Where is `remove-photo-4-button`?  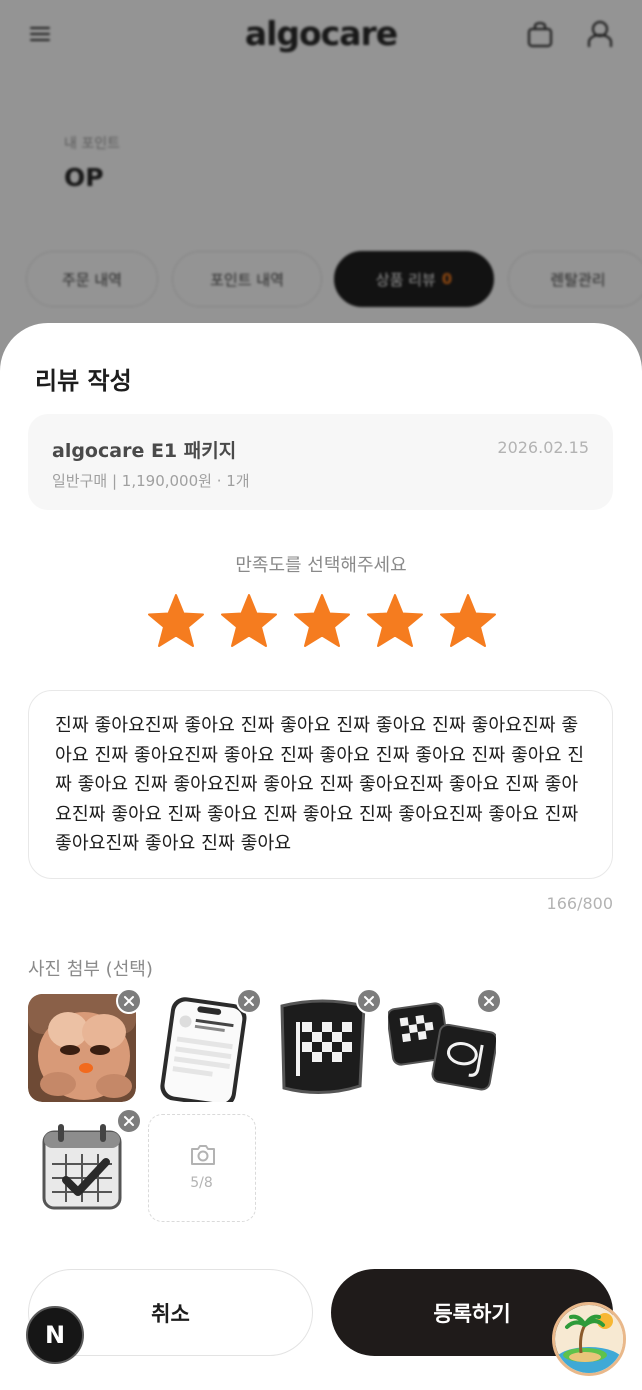 remove-photo-4-button is located at coordinates (489, 1001).